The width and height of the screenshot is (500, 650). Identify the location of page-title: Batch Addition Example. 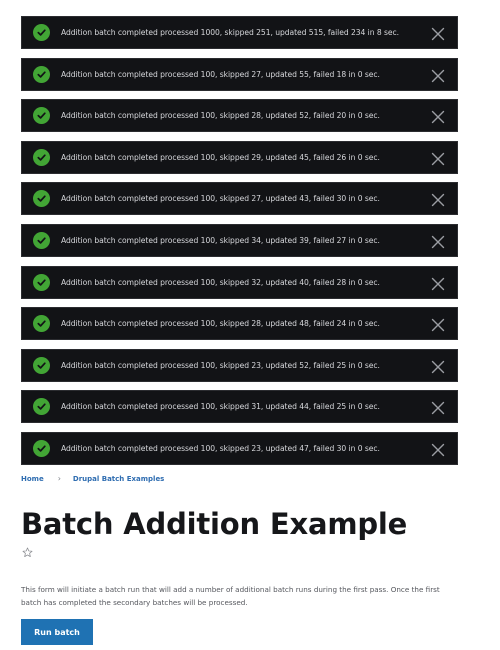
(214, 524).